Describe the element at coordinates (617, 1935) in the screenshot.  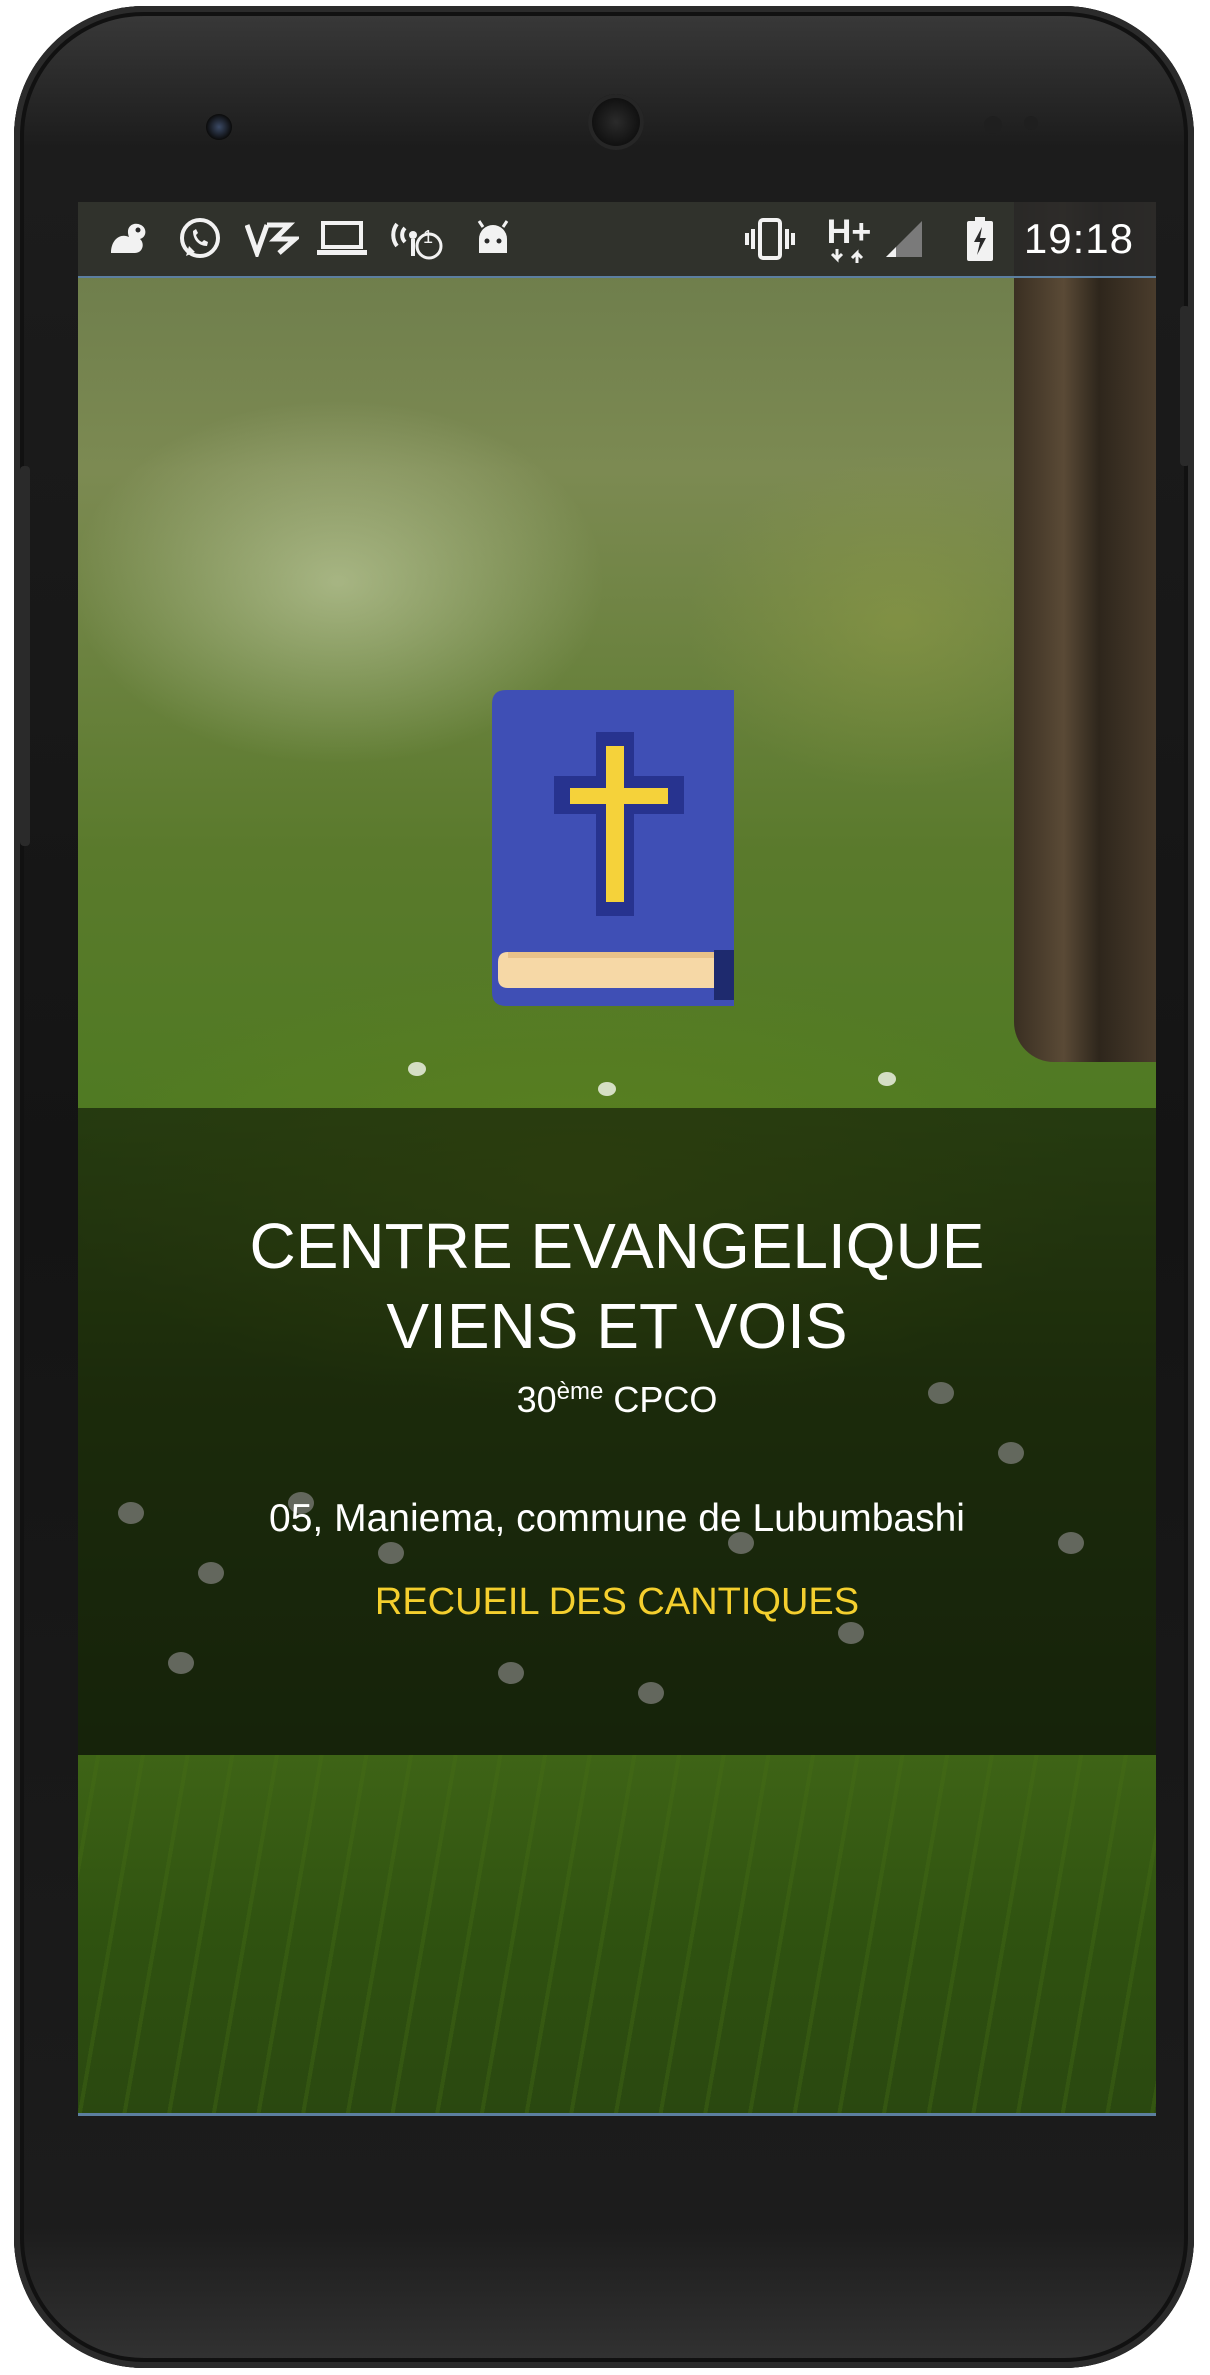
I see `grass-foreground` at that location.